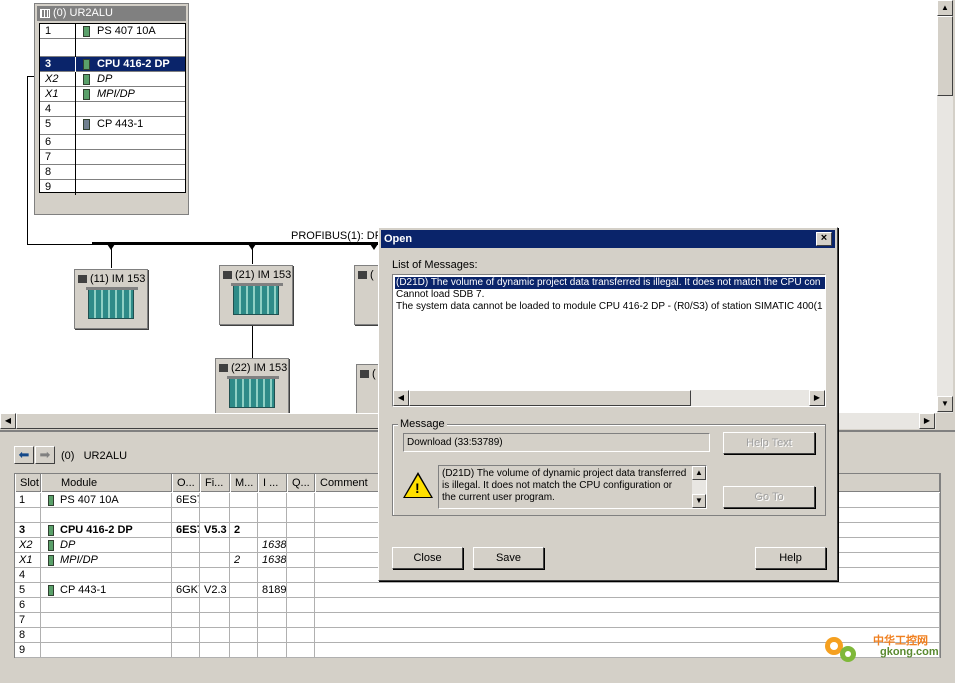 The height and width of the screenshot is (683, 955). I want to click on rack-slot-row-selected: 3 CPU 416-2 DP, so click(112, 64).